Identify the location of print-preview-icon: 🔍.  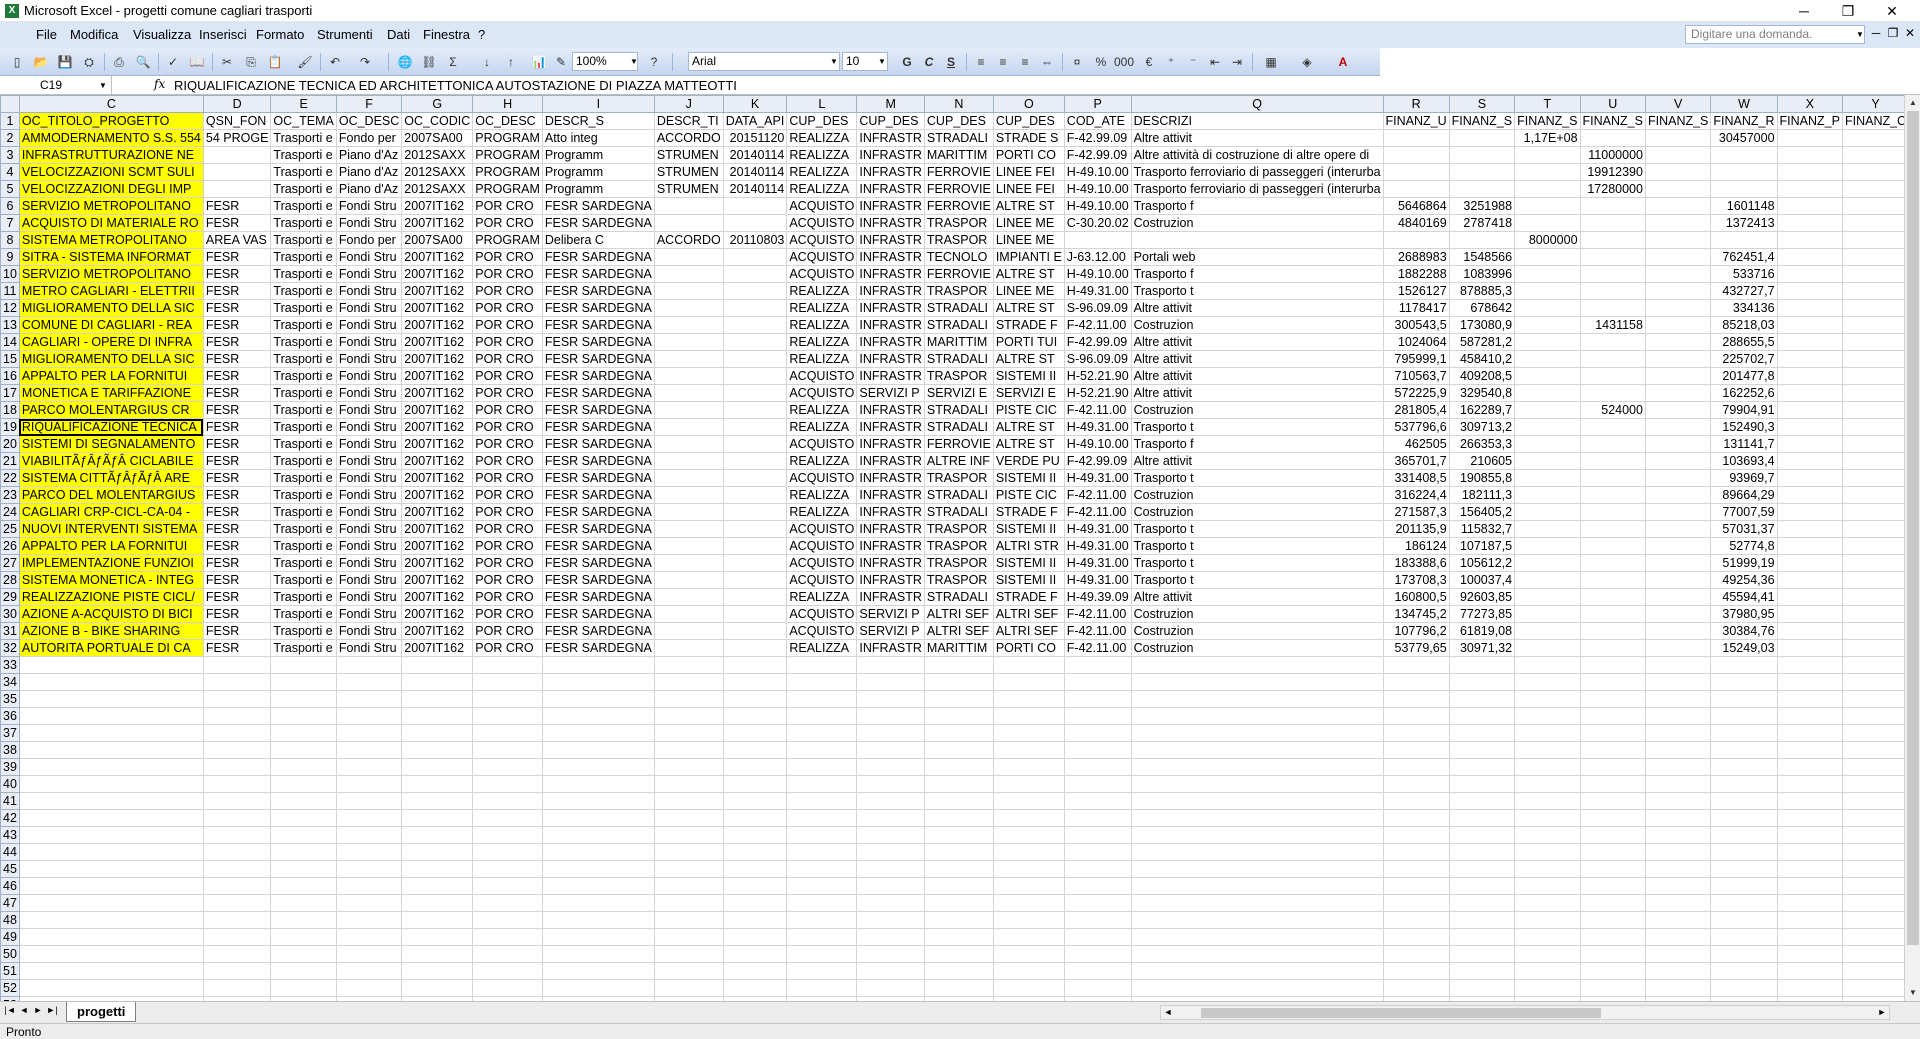
(143, 62).